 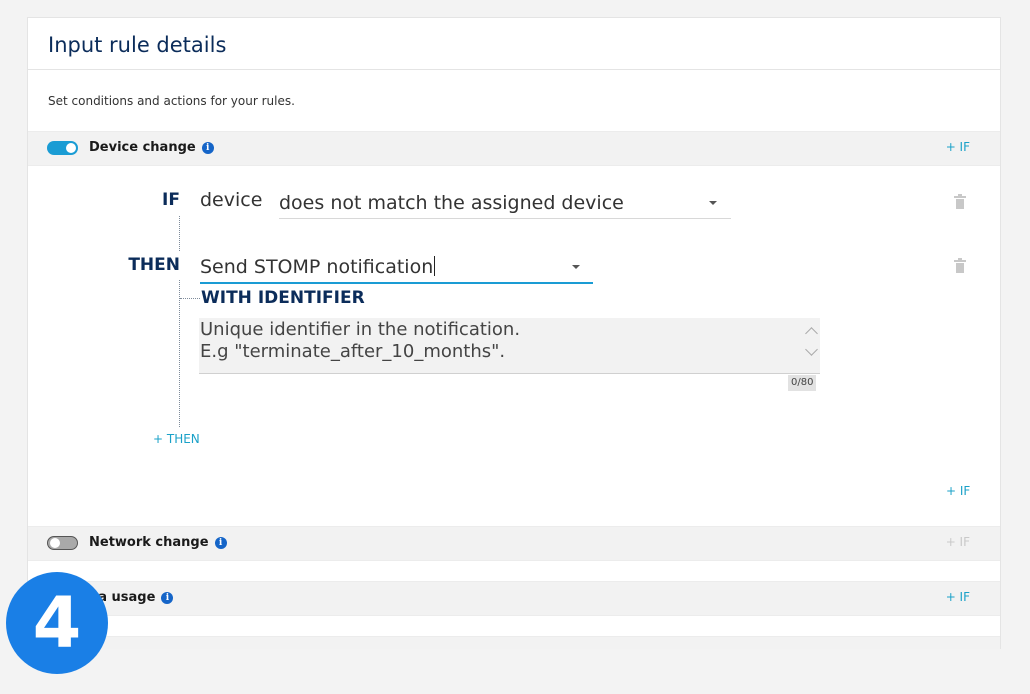 I want to click on section-network-change-label: Network change i, so click(x=158, y=542).